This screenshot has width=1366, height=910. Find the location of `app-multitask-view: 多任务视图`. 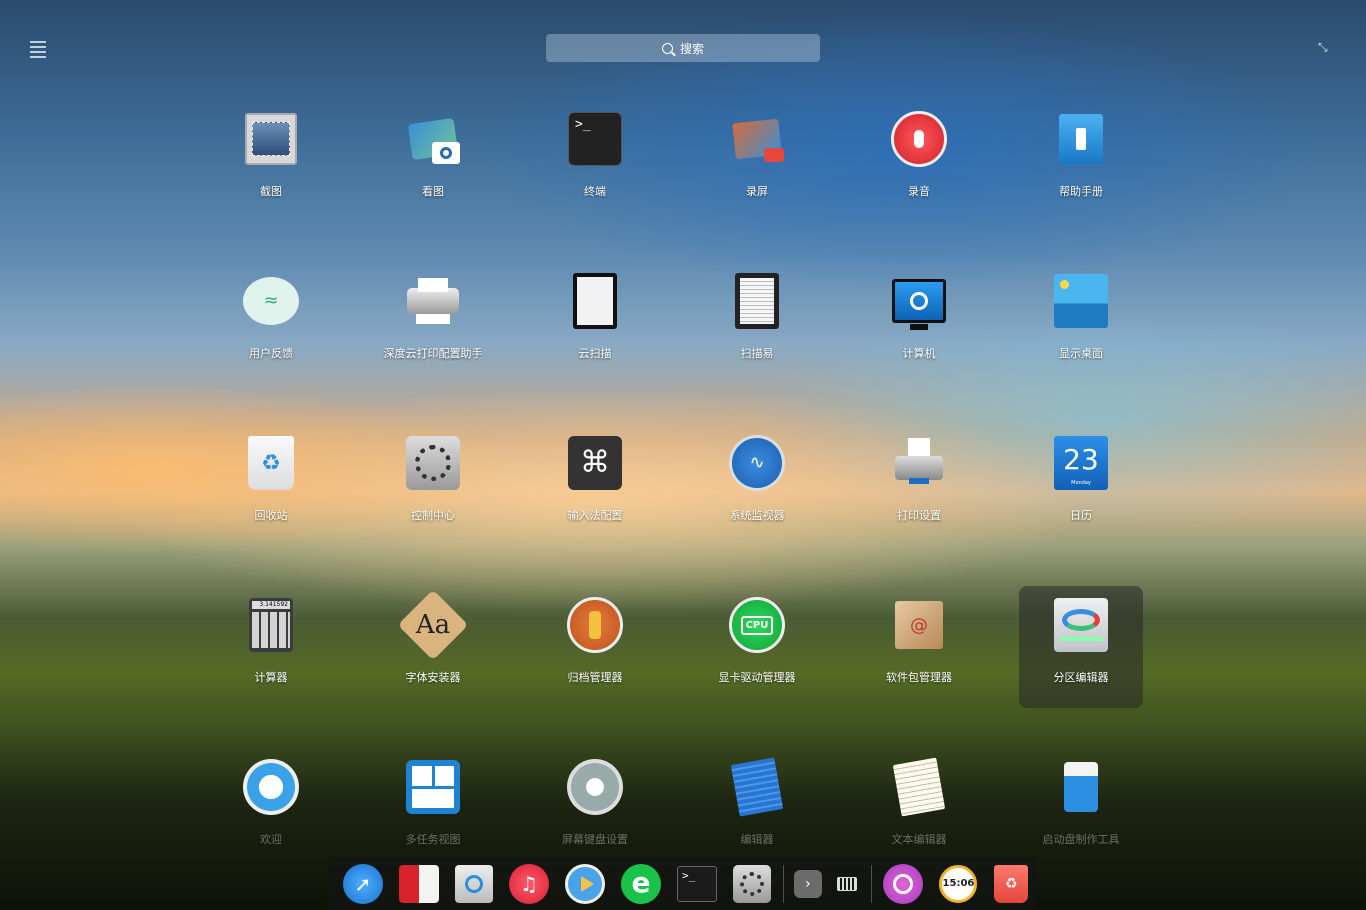

app-multitask-view: 多任务视图 is located at coordinates (433, 809).